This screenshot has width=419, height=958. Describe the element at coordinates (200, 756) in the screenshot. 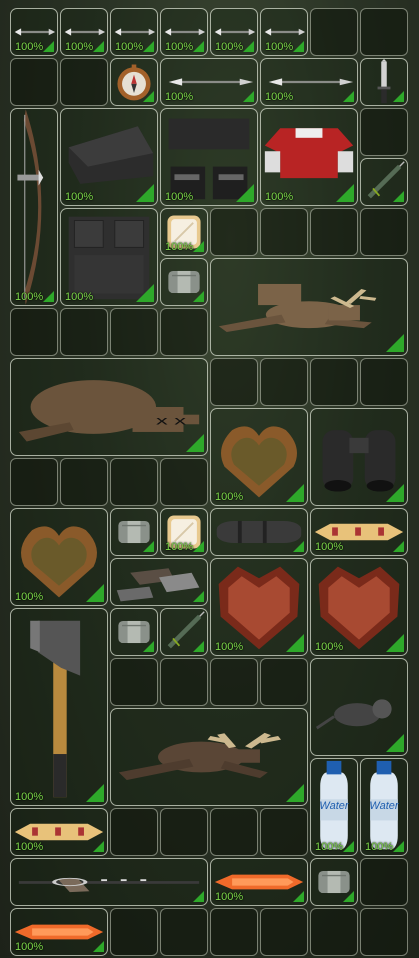

I see `moose-carcass-icon` at that location.